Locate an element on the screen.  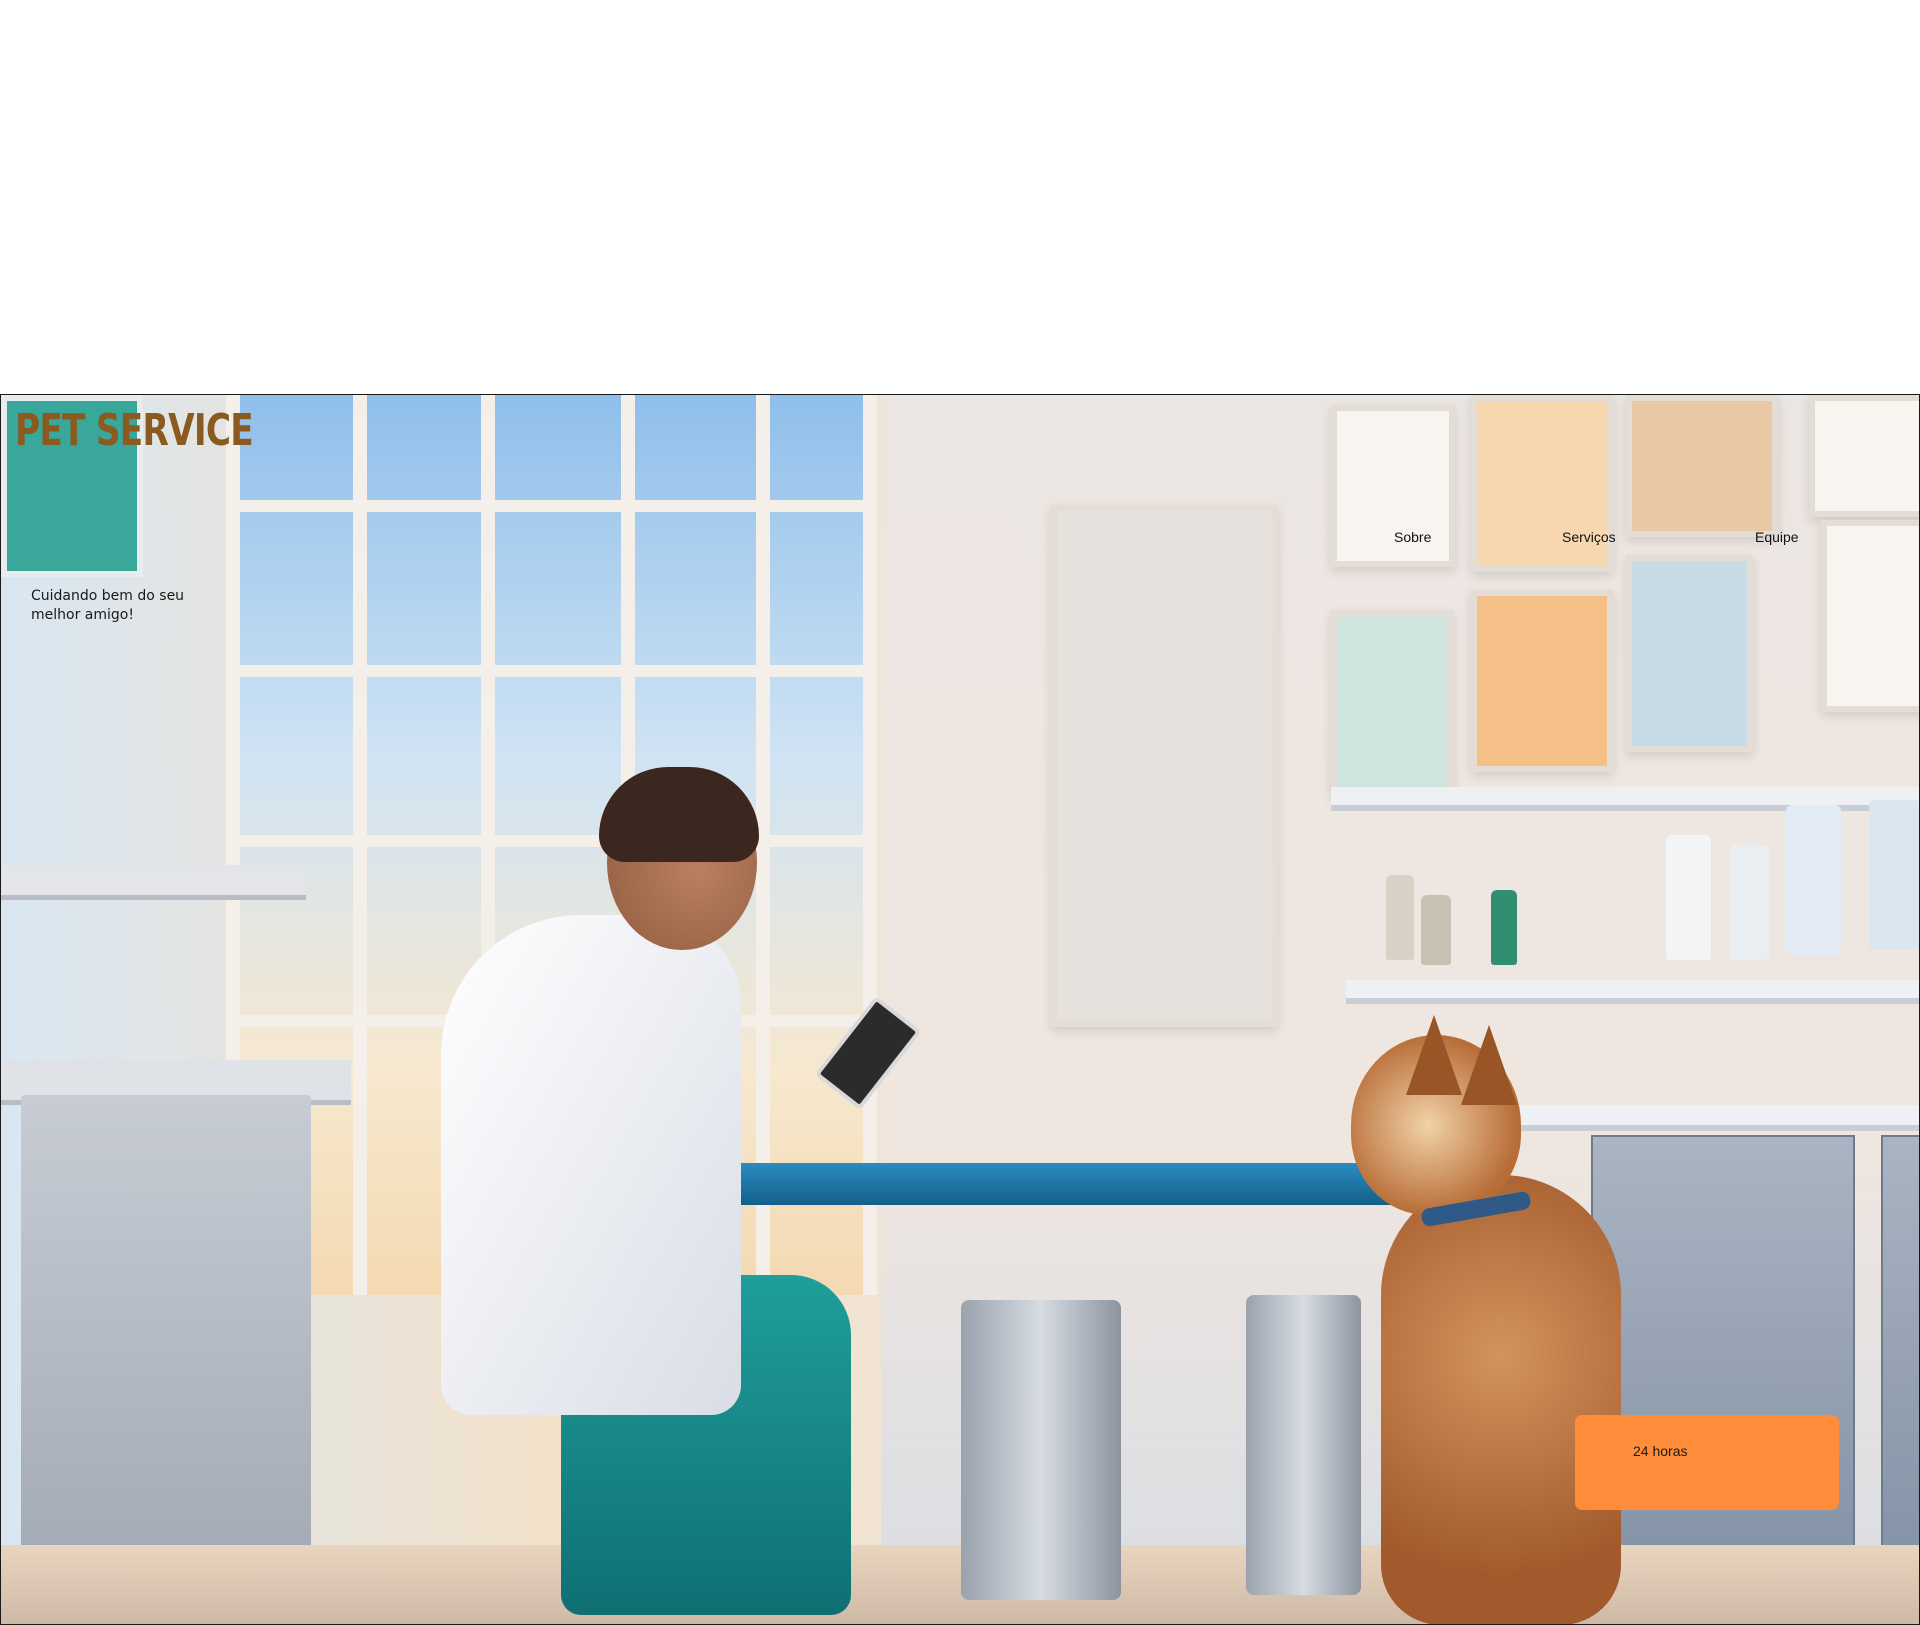
vet-figure is located at coordinates (591, 1165).